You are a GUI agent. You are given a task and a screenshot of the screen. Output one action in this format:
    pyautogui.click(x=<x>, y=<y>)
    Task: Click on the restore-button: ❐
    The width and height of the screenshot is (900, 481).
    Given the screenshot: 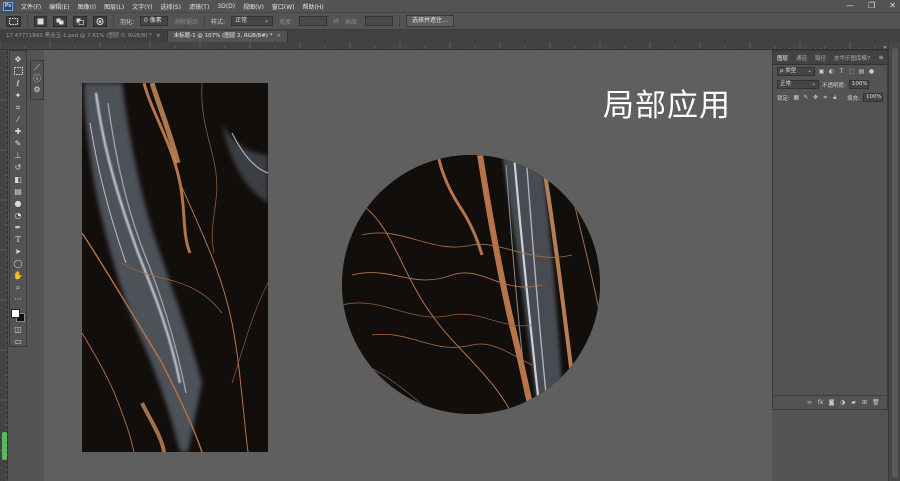 What is the action you would take?
    pyautogui.click(x=871, y=5)
    